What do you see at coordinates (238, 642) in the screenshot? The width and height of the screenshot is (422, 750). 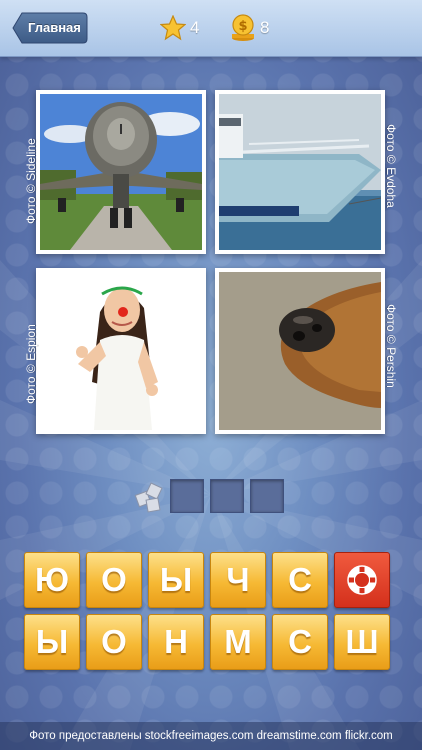 I see `letter-tile: М` at bounding box center [238, 642].